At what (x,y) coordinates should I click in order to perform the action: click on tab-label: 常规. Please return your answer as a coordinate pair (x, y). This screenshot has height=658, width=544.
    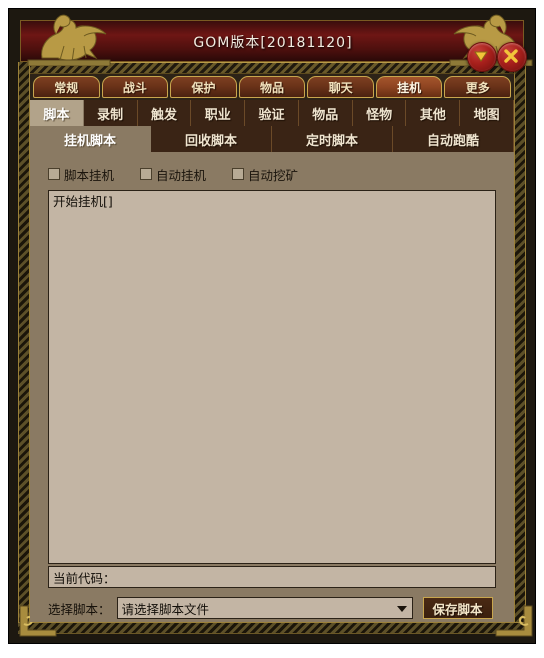
    Looking at the image, I should click on (66, 87).